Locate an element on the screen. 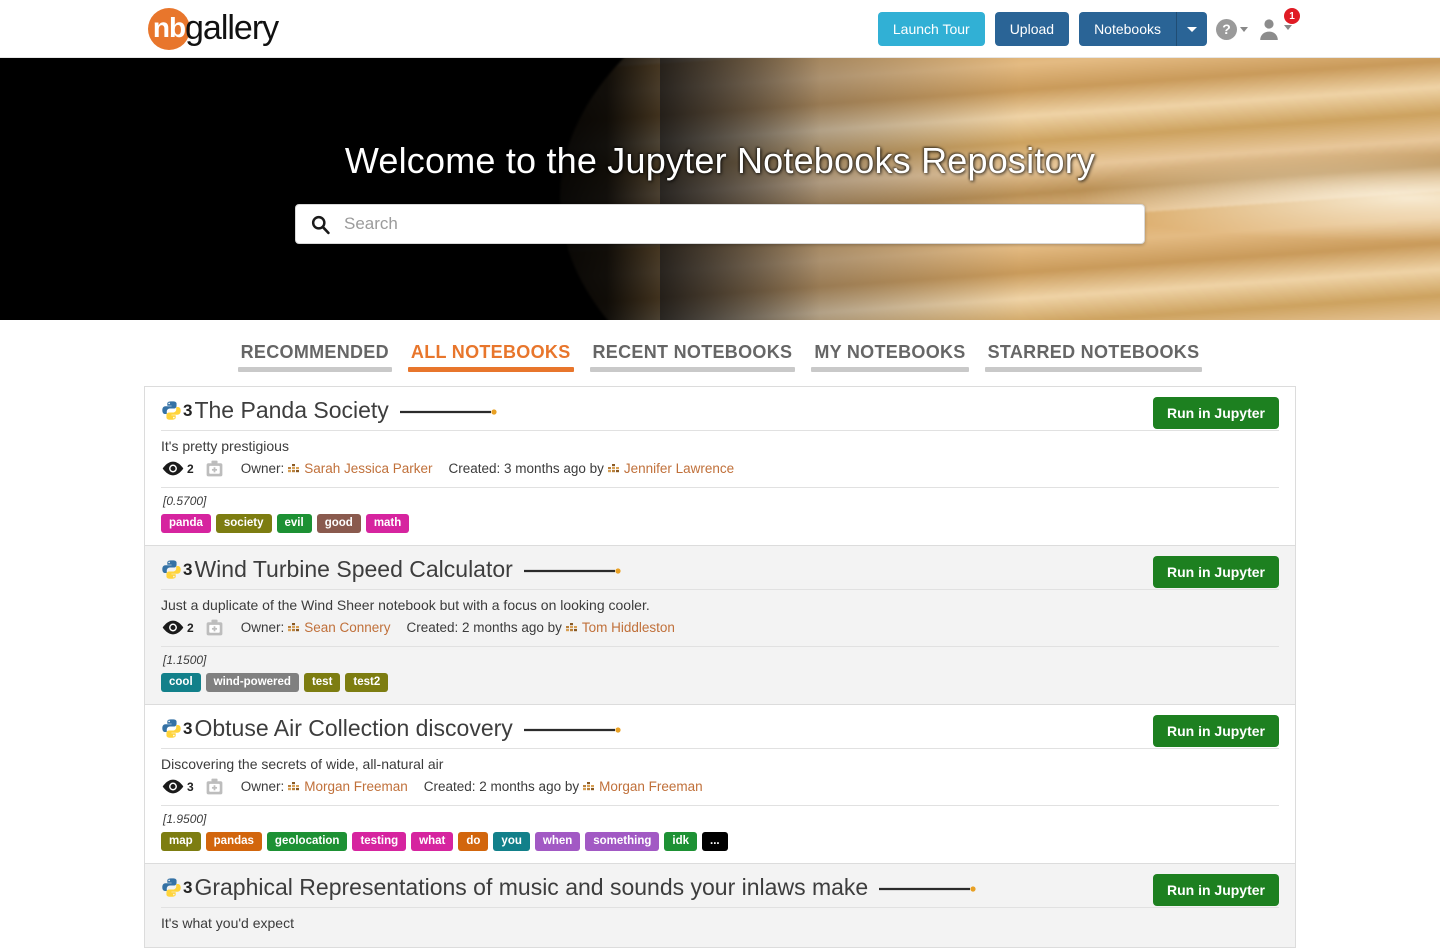 Image resolution: width=1440 pixels, height=948 pixels. brand-mark-text: nb is located at coordinates (169, 27).